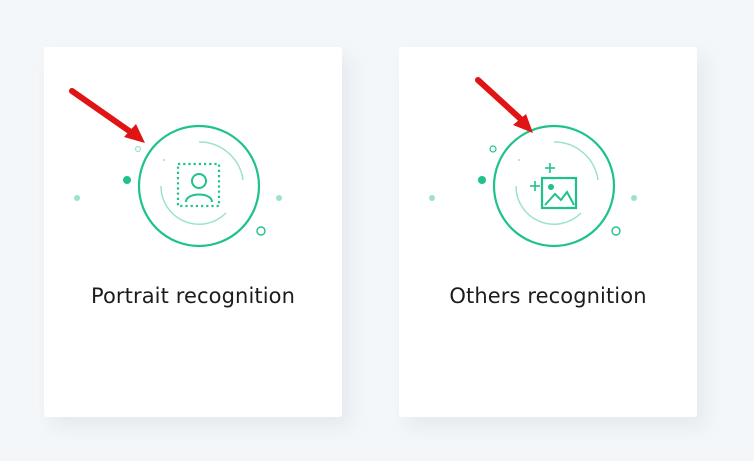 This screenshot has height=461, width=754. I want to click on image-recognition-icon, so click(554, 186).